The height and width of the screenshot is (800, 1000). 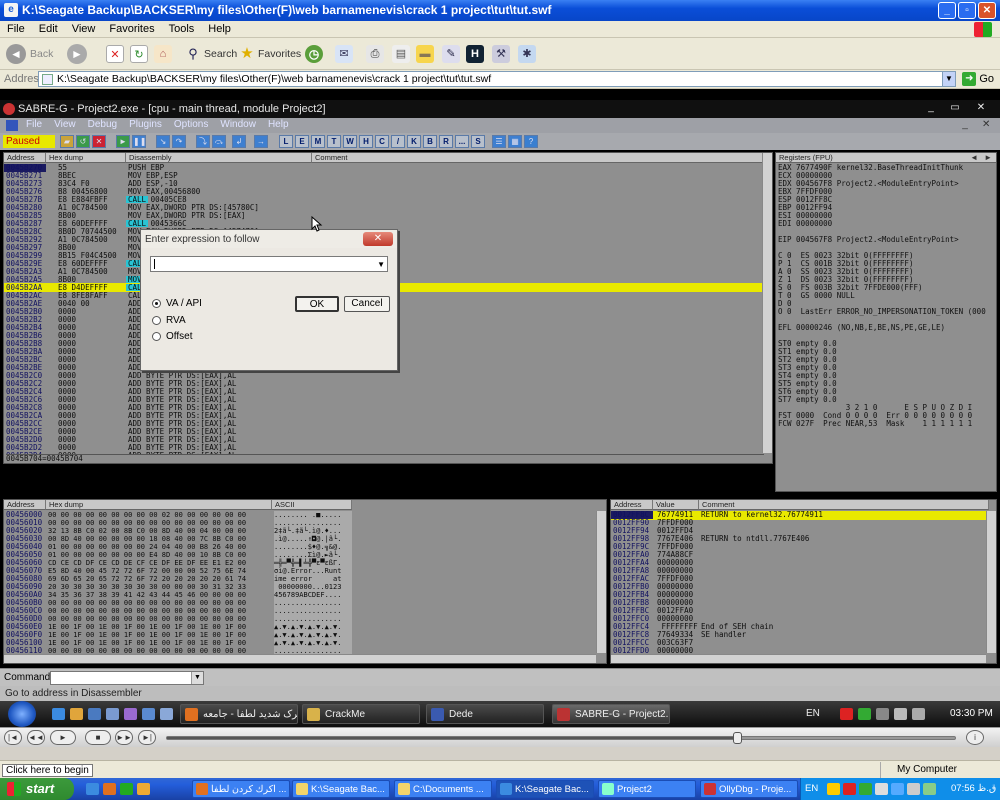 What do you see at coordinates (451, 54) in the screenshot?
I see `research-button: ✎` at bounding box center [451, 54].